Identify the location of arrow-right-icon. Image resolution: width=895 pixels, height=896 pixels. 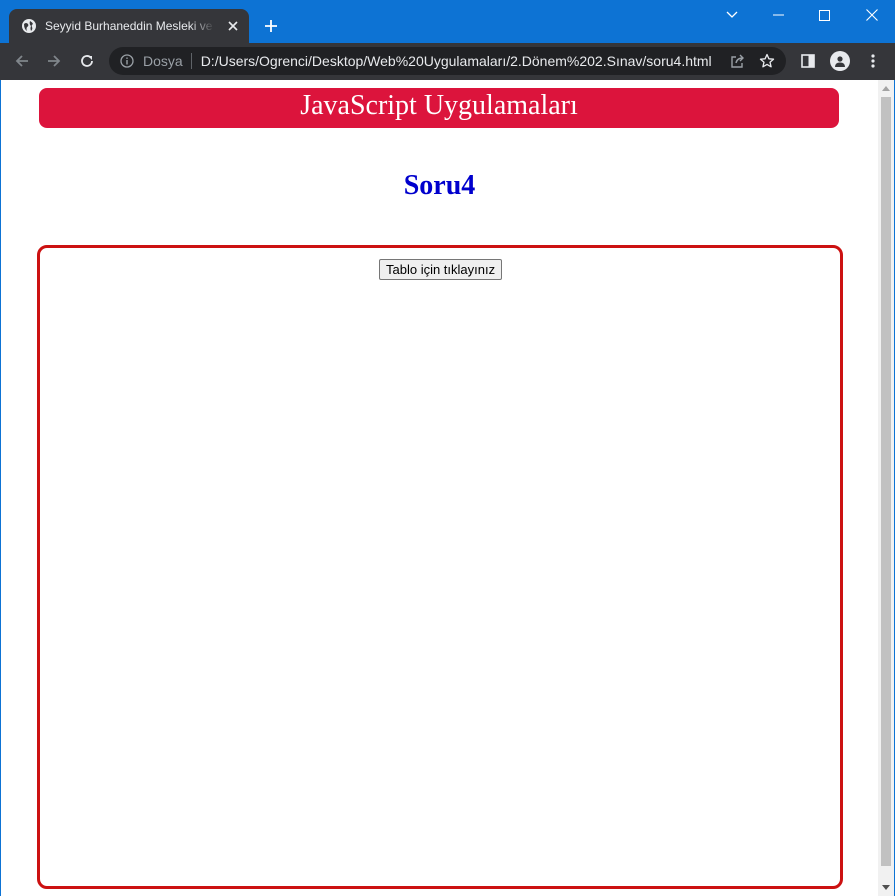
(54, 61).